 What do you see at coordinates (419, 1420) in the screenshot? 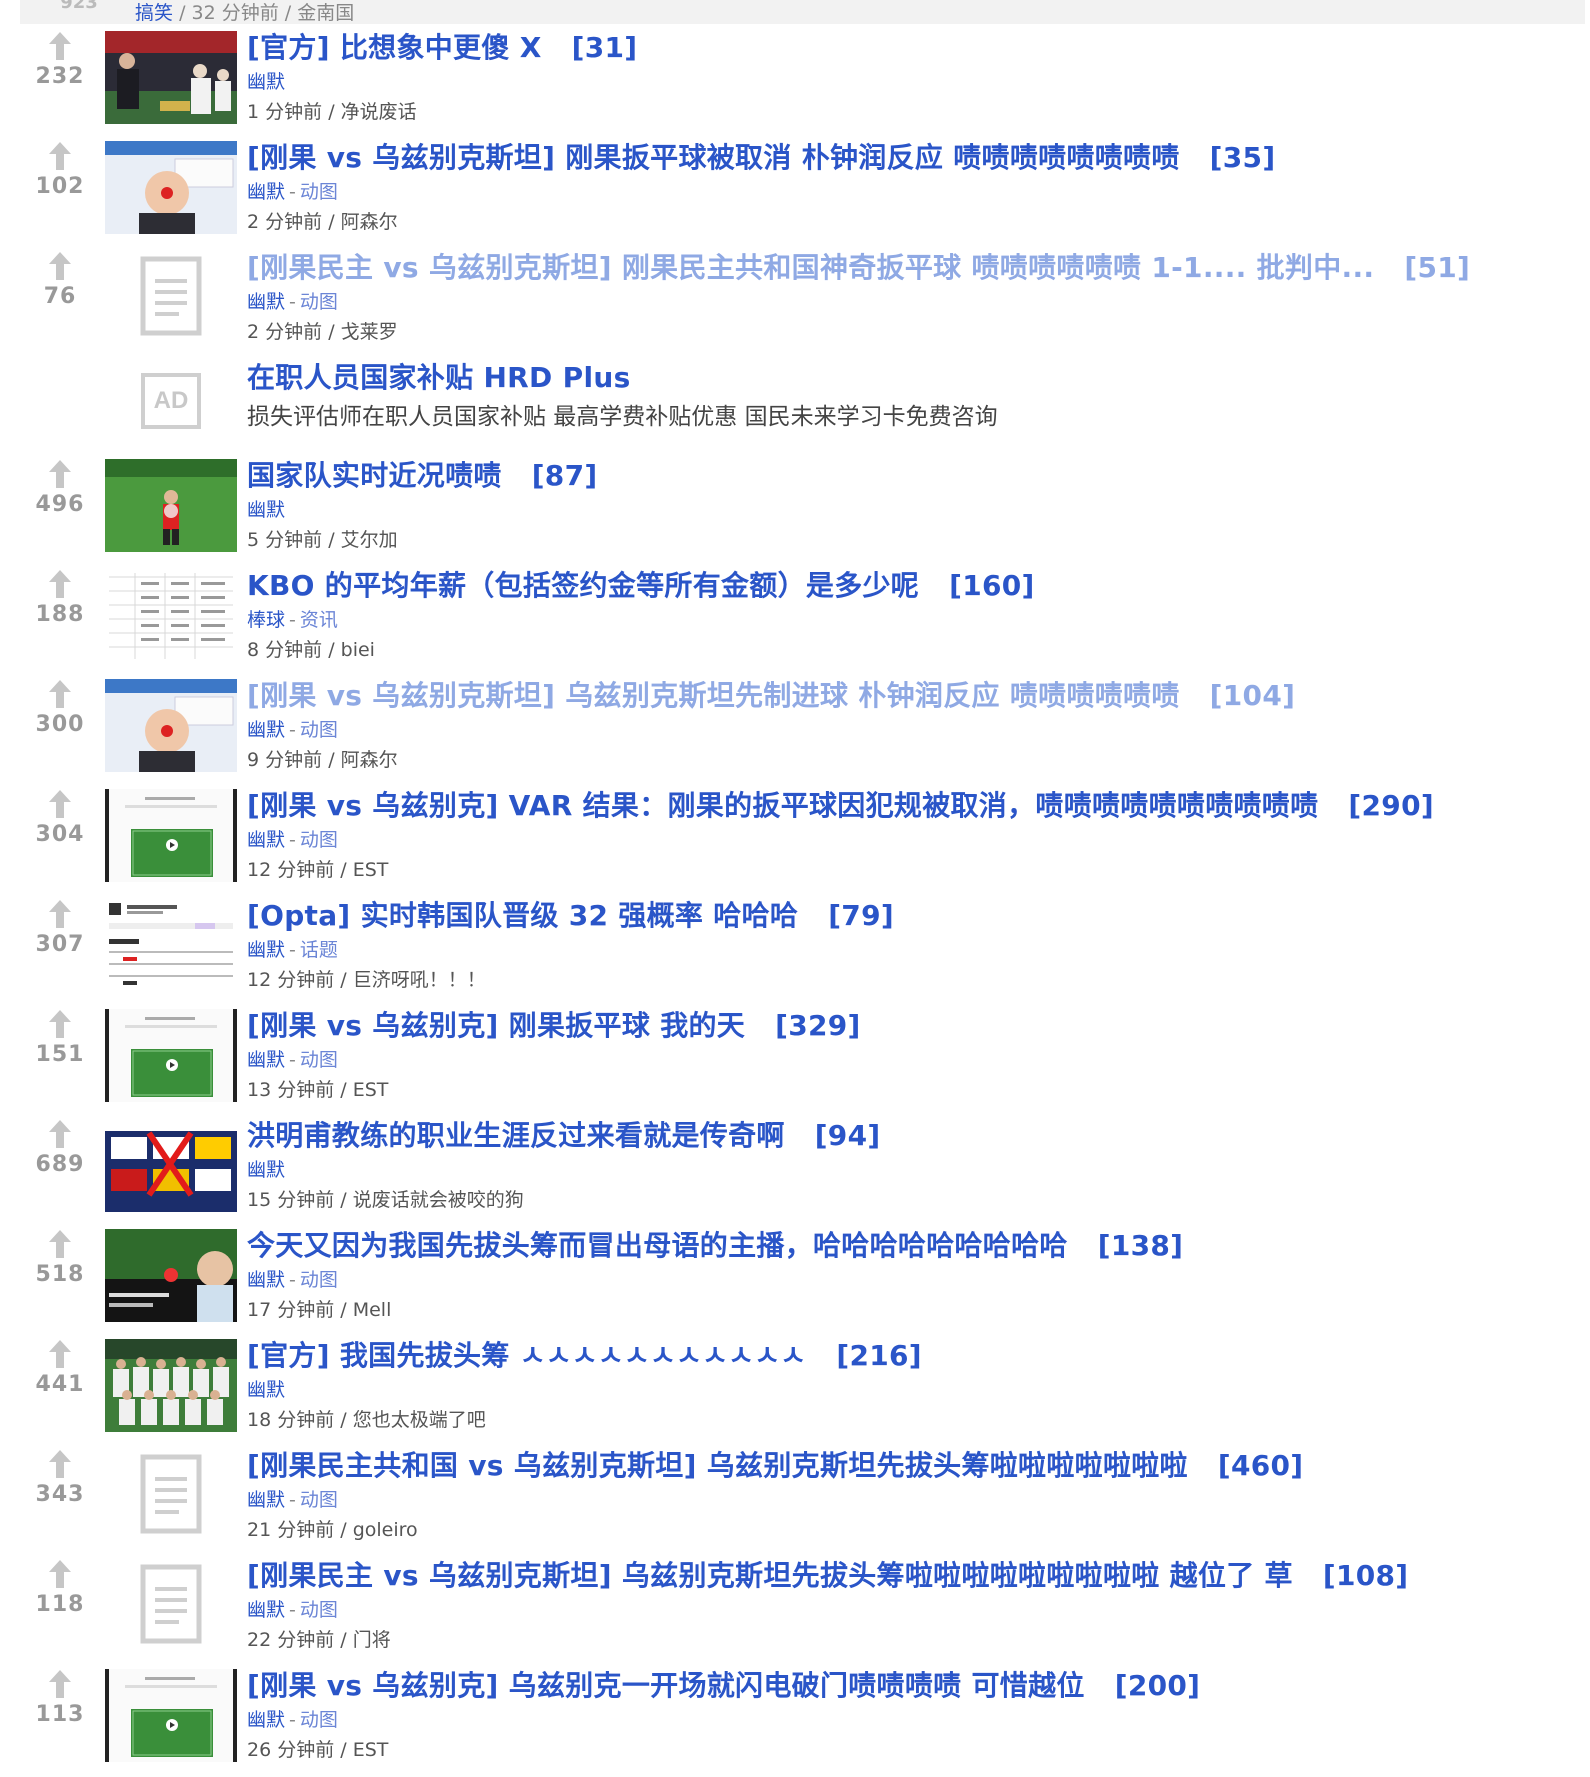
I see `post-author: 您也太极端了吧` at bounding box center [419, 1420].